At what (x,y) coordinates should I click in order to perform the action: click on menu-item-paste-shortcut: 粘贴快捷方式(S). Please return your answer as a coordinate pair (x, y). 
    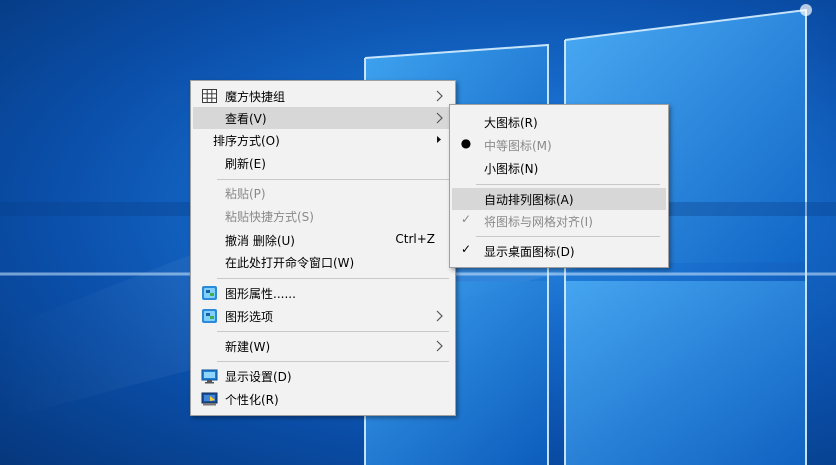
    Looking at the image, I should click on (323, 216).